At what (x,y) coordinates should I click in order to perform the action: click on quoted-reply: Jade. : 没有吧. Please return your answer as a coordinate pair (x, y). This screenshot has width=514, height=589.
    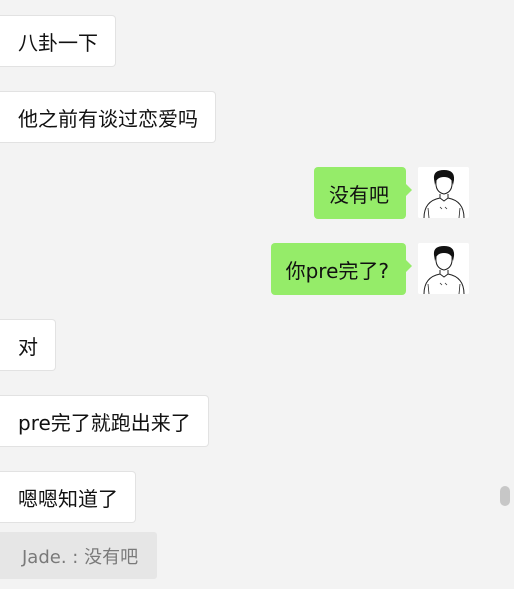
    Looking at the image, I should click on (78, 555).